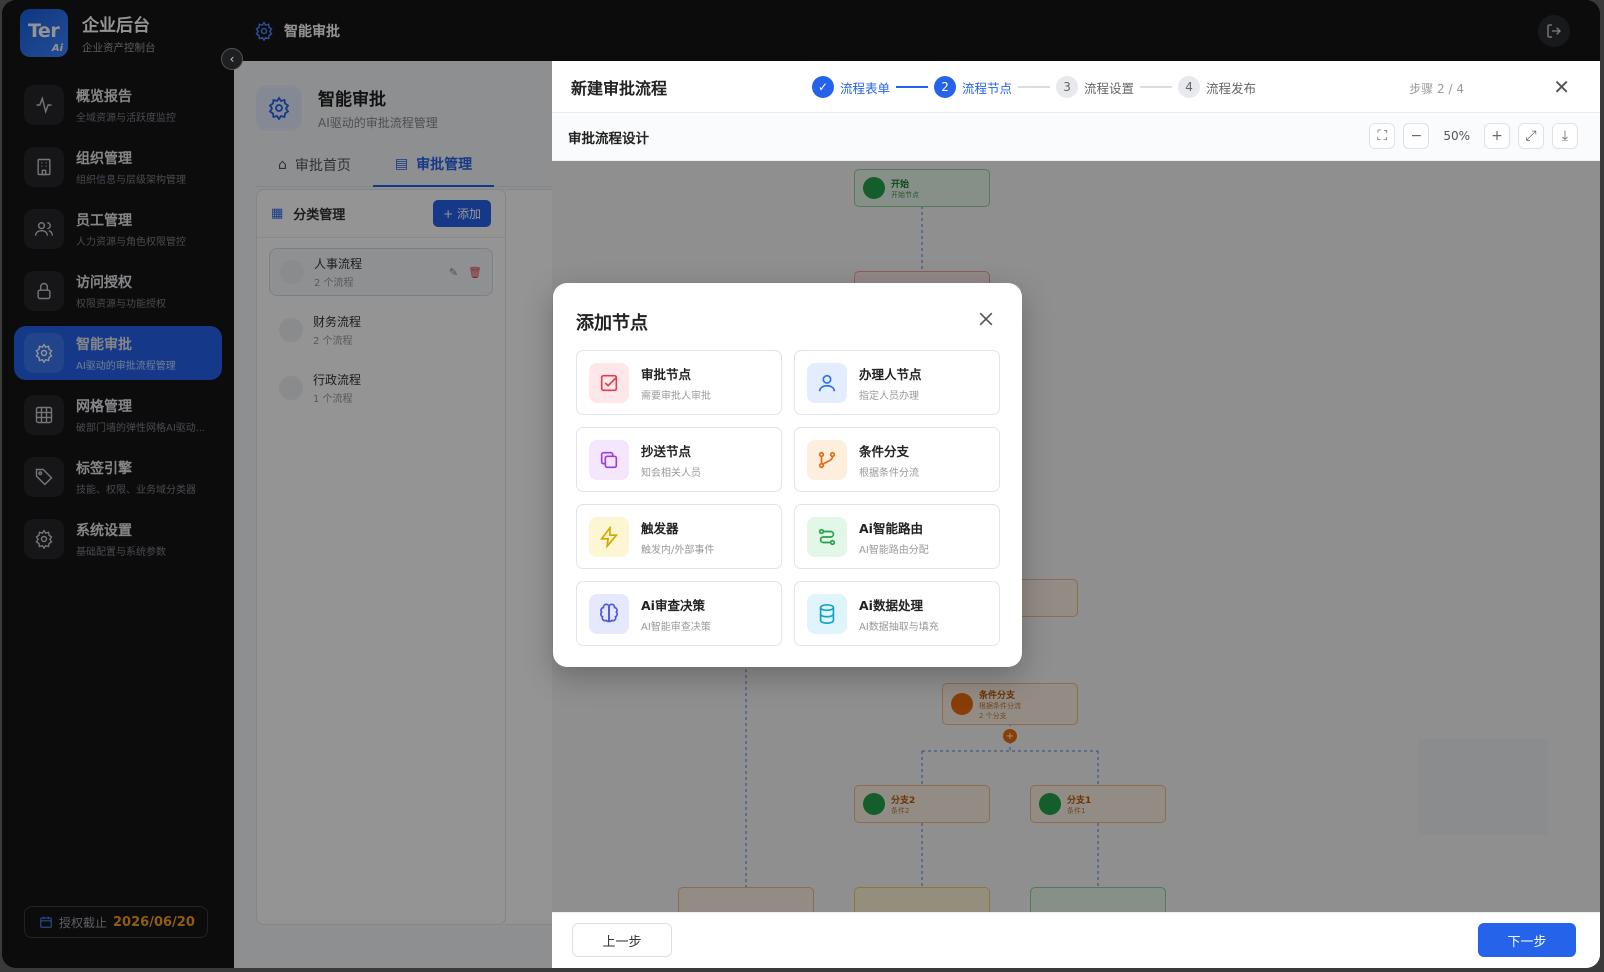 The height and width of the screenshot is (972, 1604). What do you see at coordinates (945, 87) in the screenshot?
I see `step-number: 2` at bounding box center [945, 87].